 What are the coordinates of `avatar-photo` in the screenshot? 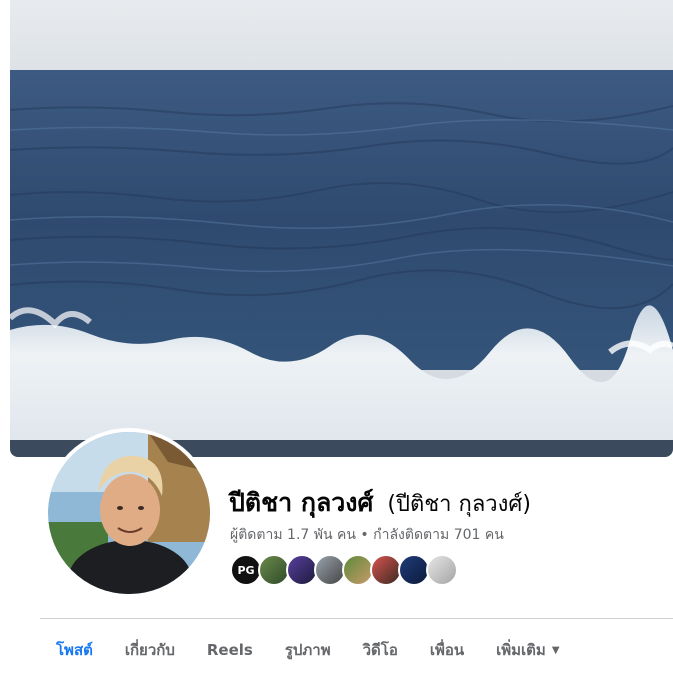 It's located at (129, 513).